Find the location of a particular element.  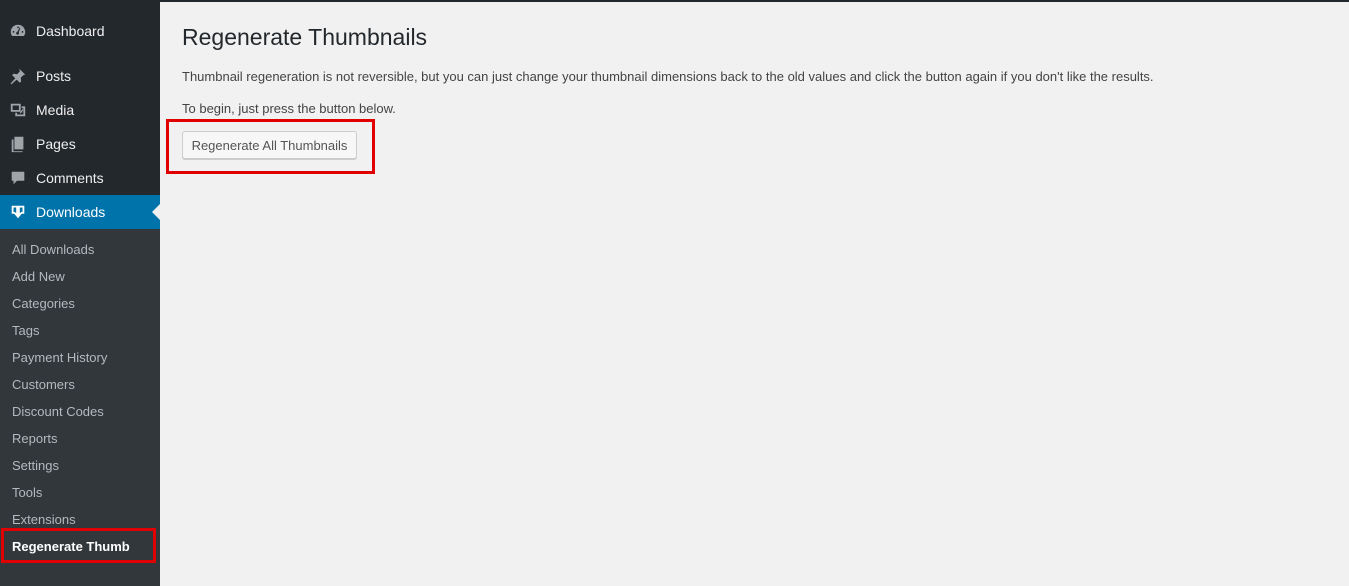

submenu-item-reports: Reports is located at coordinates (35, 439).